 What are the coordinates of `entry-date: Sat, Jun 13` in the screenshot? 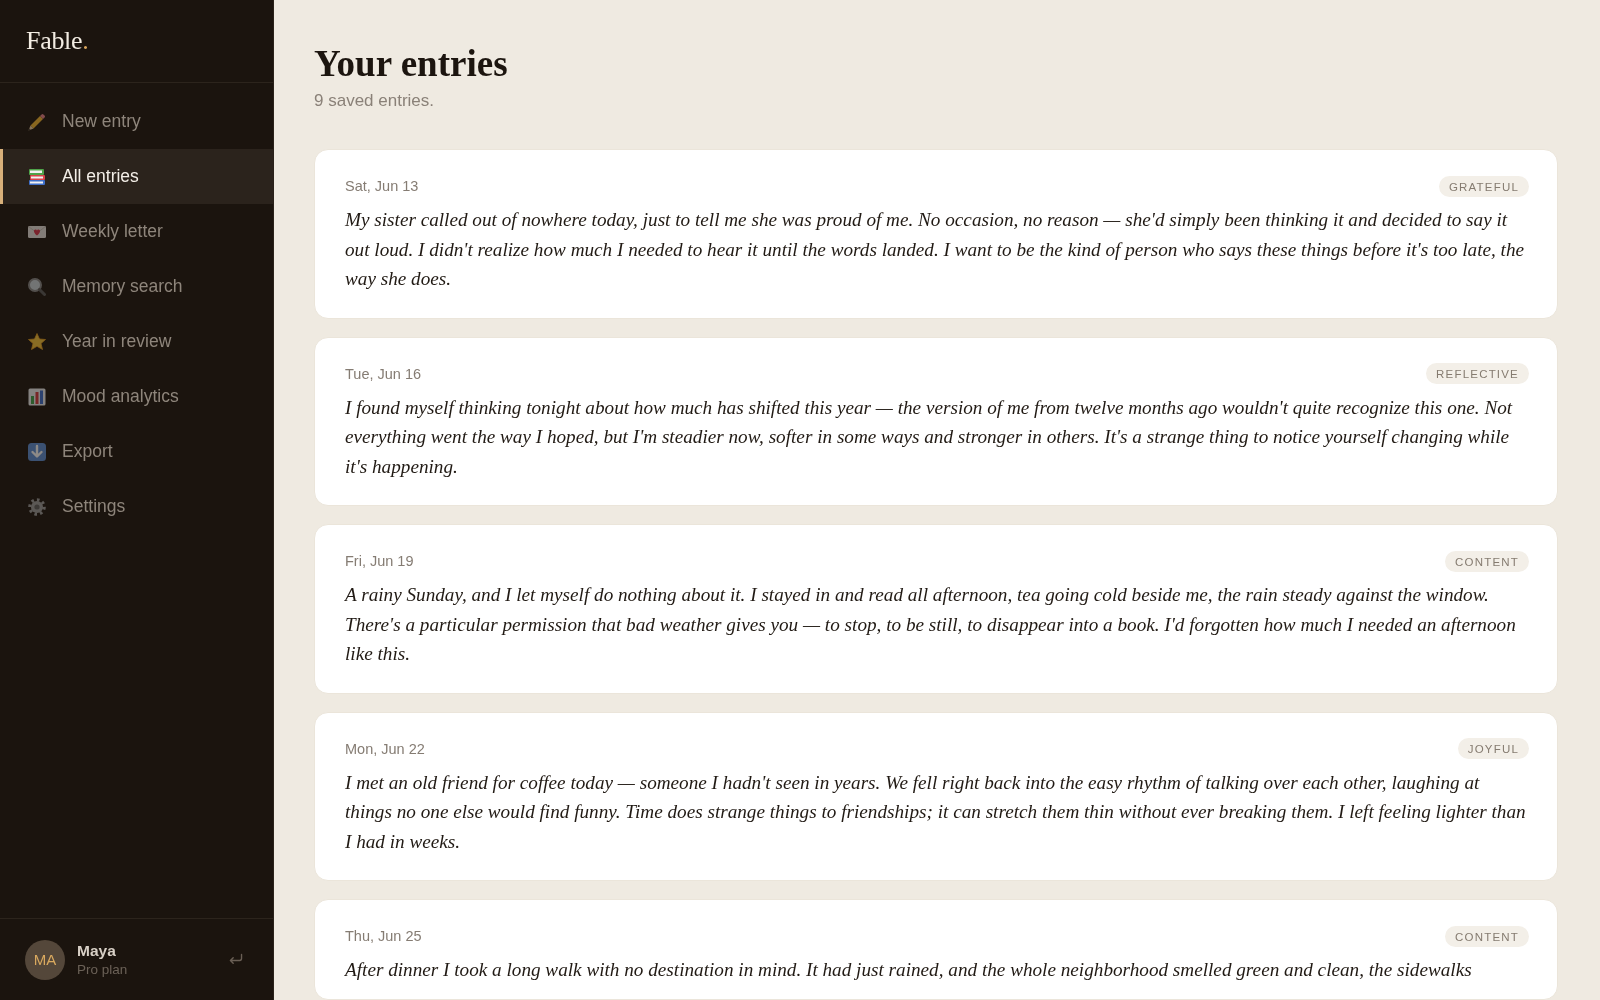 It's located at (382, 186).